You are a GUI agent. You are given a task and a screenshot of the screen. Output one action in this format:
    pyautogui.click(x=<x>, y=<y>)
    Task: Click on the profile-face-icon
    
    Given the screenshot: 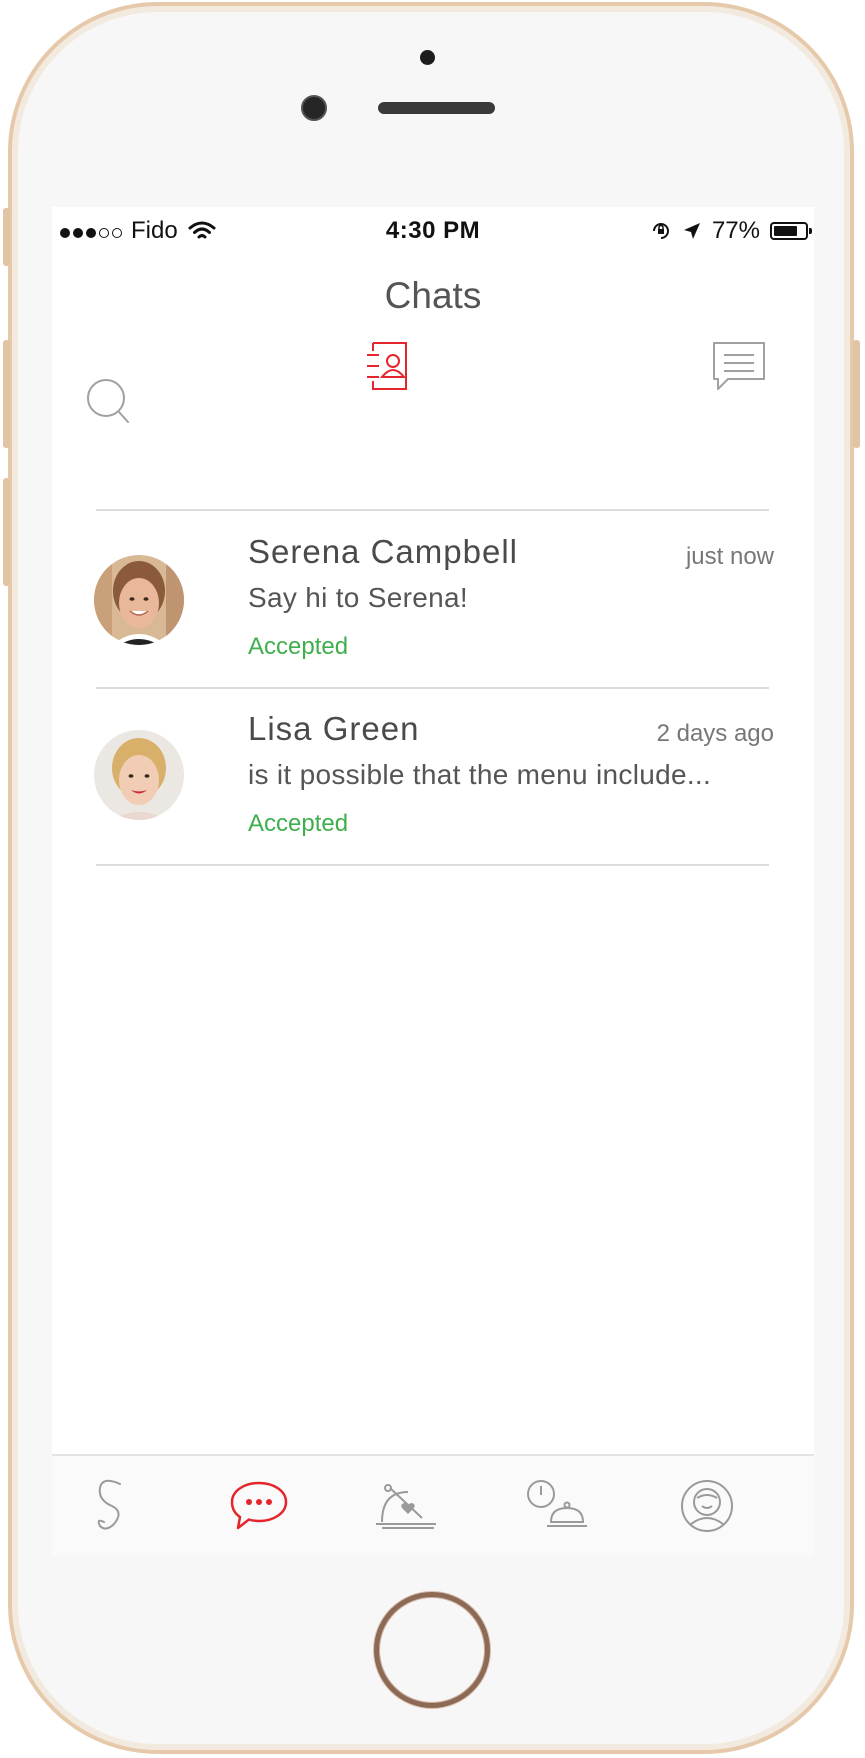 What is the action you would take?
    pyautogui.click(x=707, y=1506)
    